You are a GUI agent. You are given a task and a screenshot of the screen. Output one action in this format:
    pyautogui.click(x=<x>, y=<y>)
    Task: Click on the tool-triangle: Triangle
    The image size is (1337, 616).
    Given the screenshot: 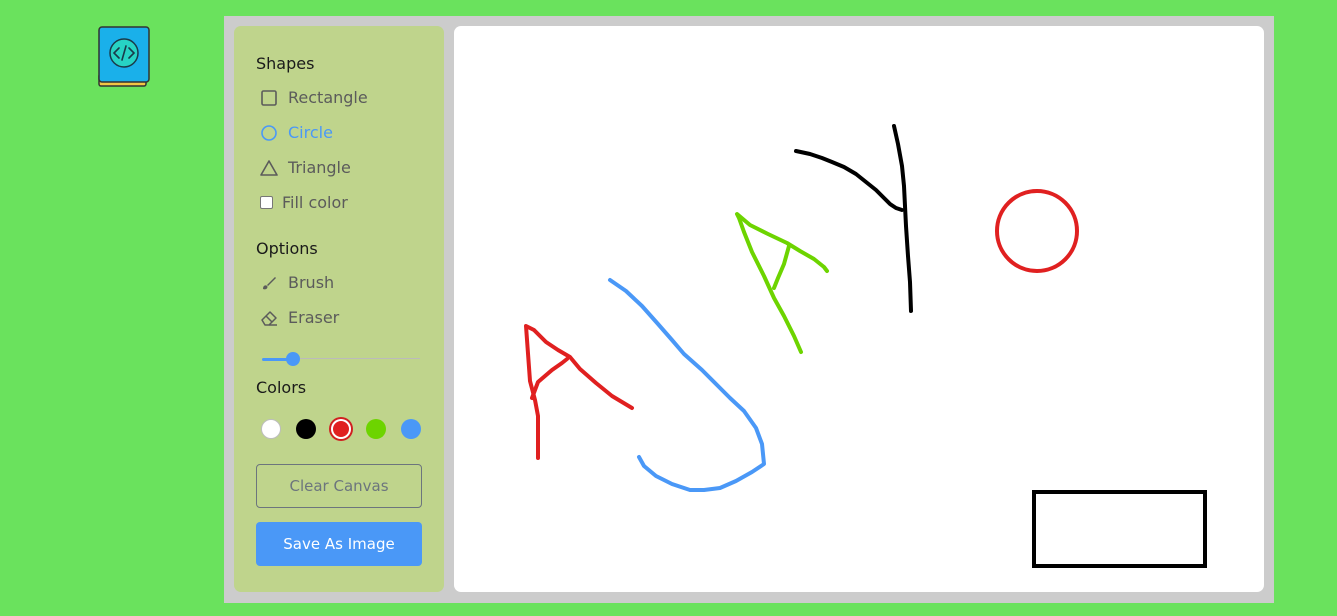 What is the action you would take?
    pyautogui.click(x=305, y=167)
    